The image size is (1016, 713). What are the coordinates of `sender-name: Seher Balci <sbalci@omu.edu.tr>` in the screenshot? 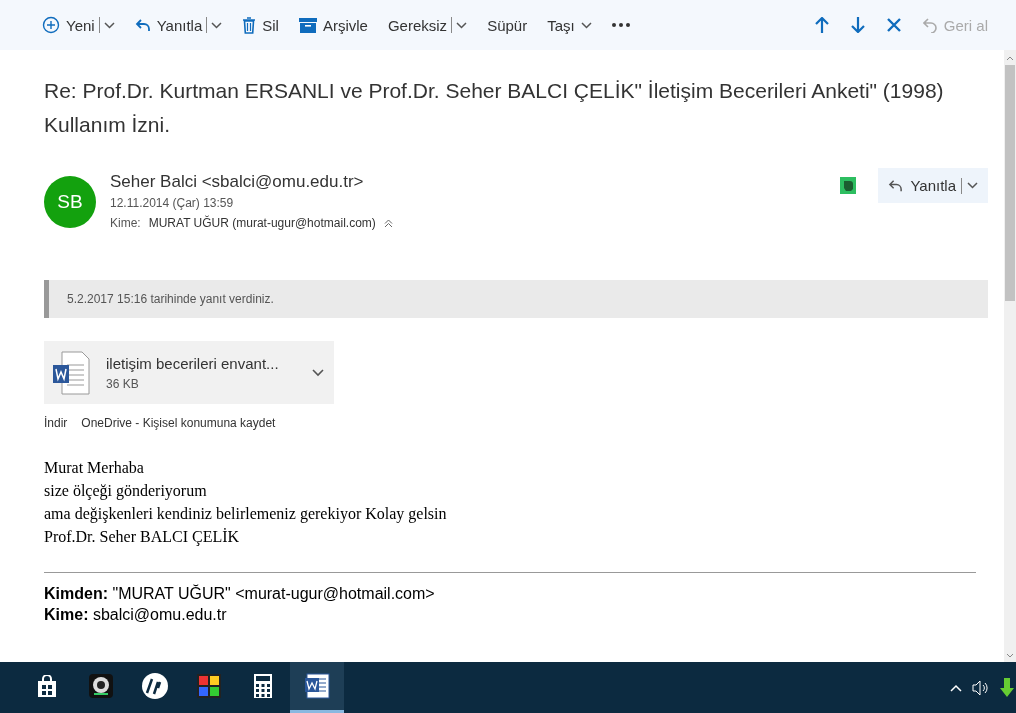 It's located at (237, 182).